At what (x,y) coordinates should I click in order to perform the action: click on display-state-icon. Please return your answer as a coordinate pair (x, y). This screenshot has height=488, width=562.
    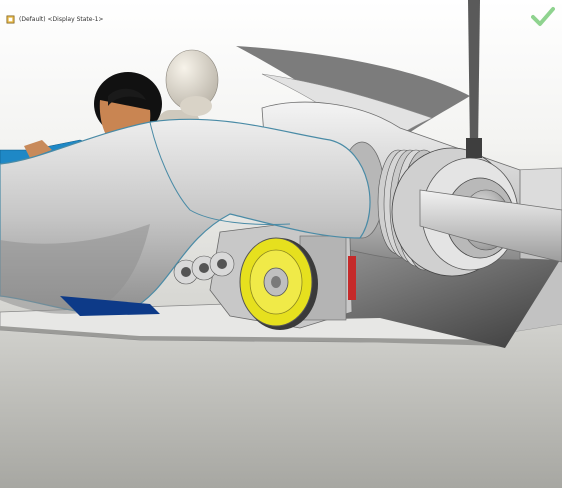
    Looking at the image, I should click on (10, 19).